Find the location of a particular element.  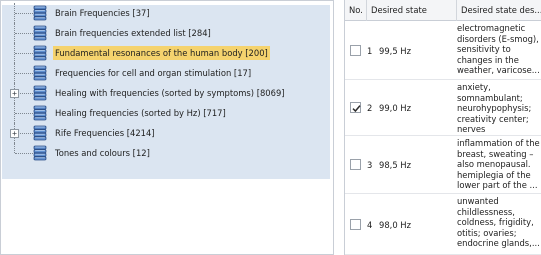

tree-item-label: Tones and colours [12] is located at coordinates (102, 153).